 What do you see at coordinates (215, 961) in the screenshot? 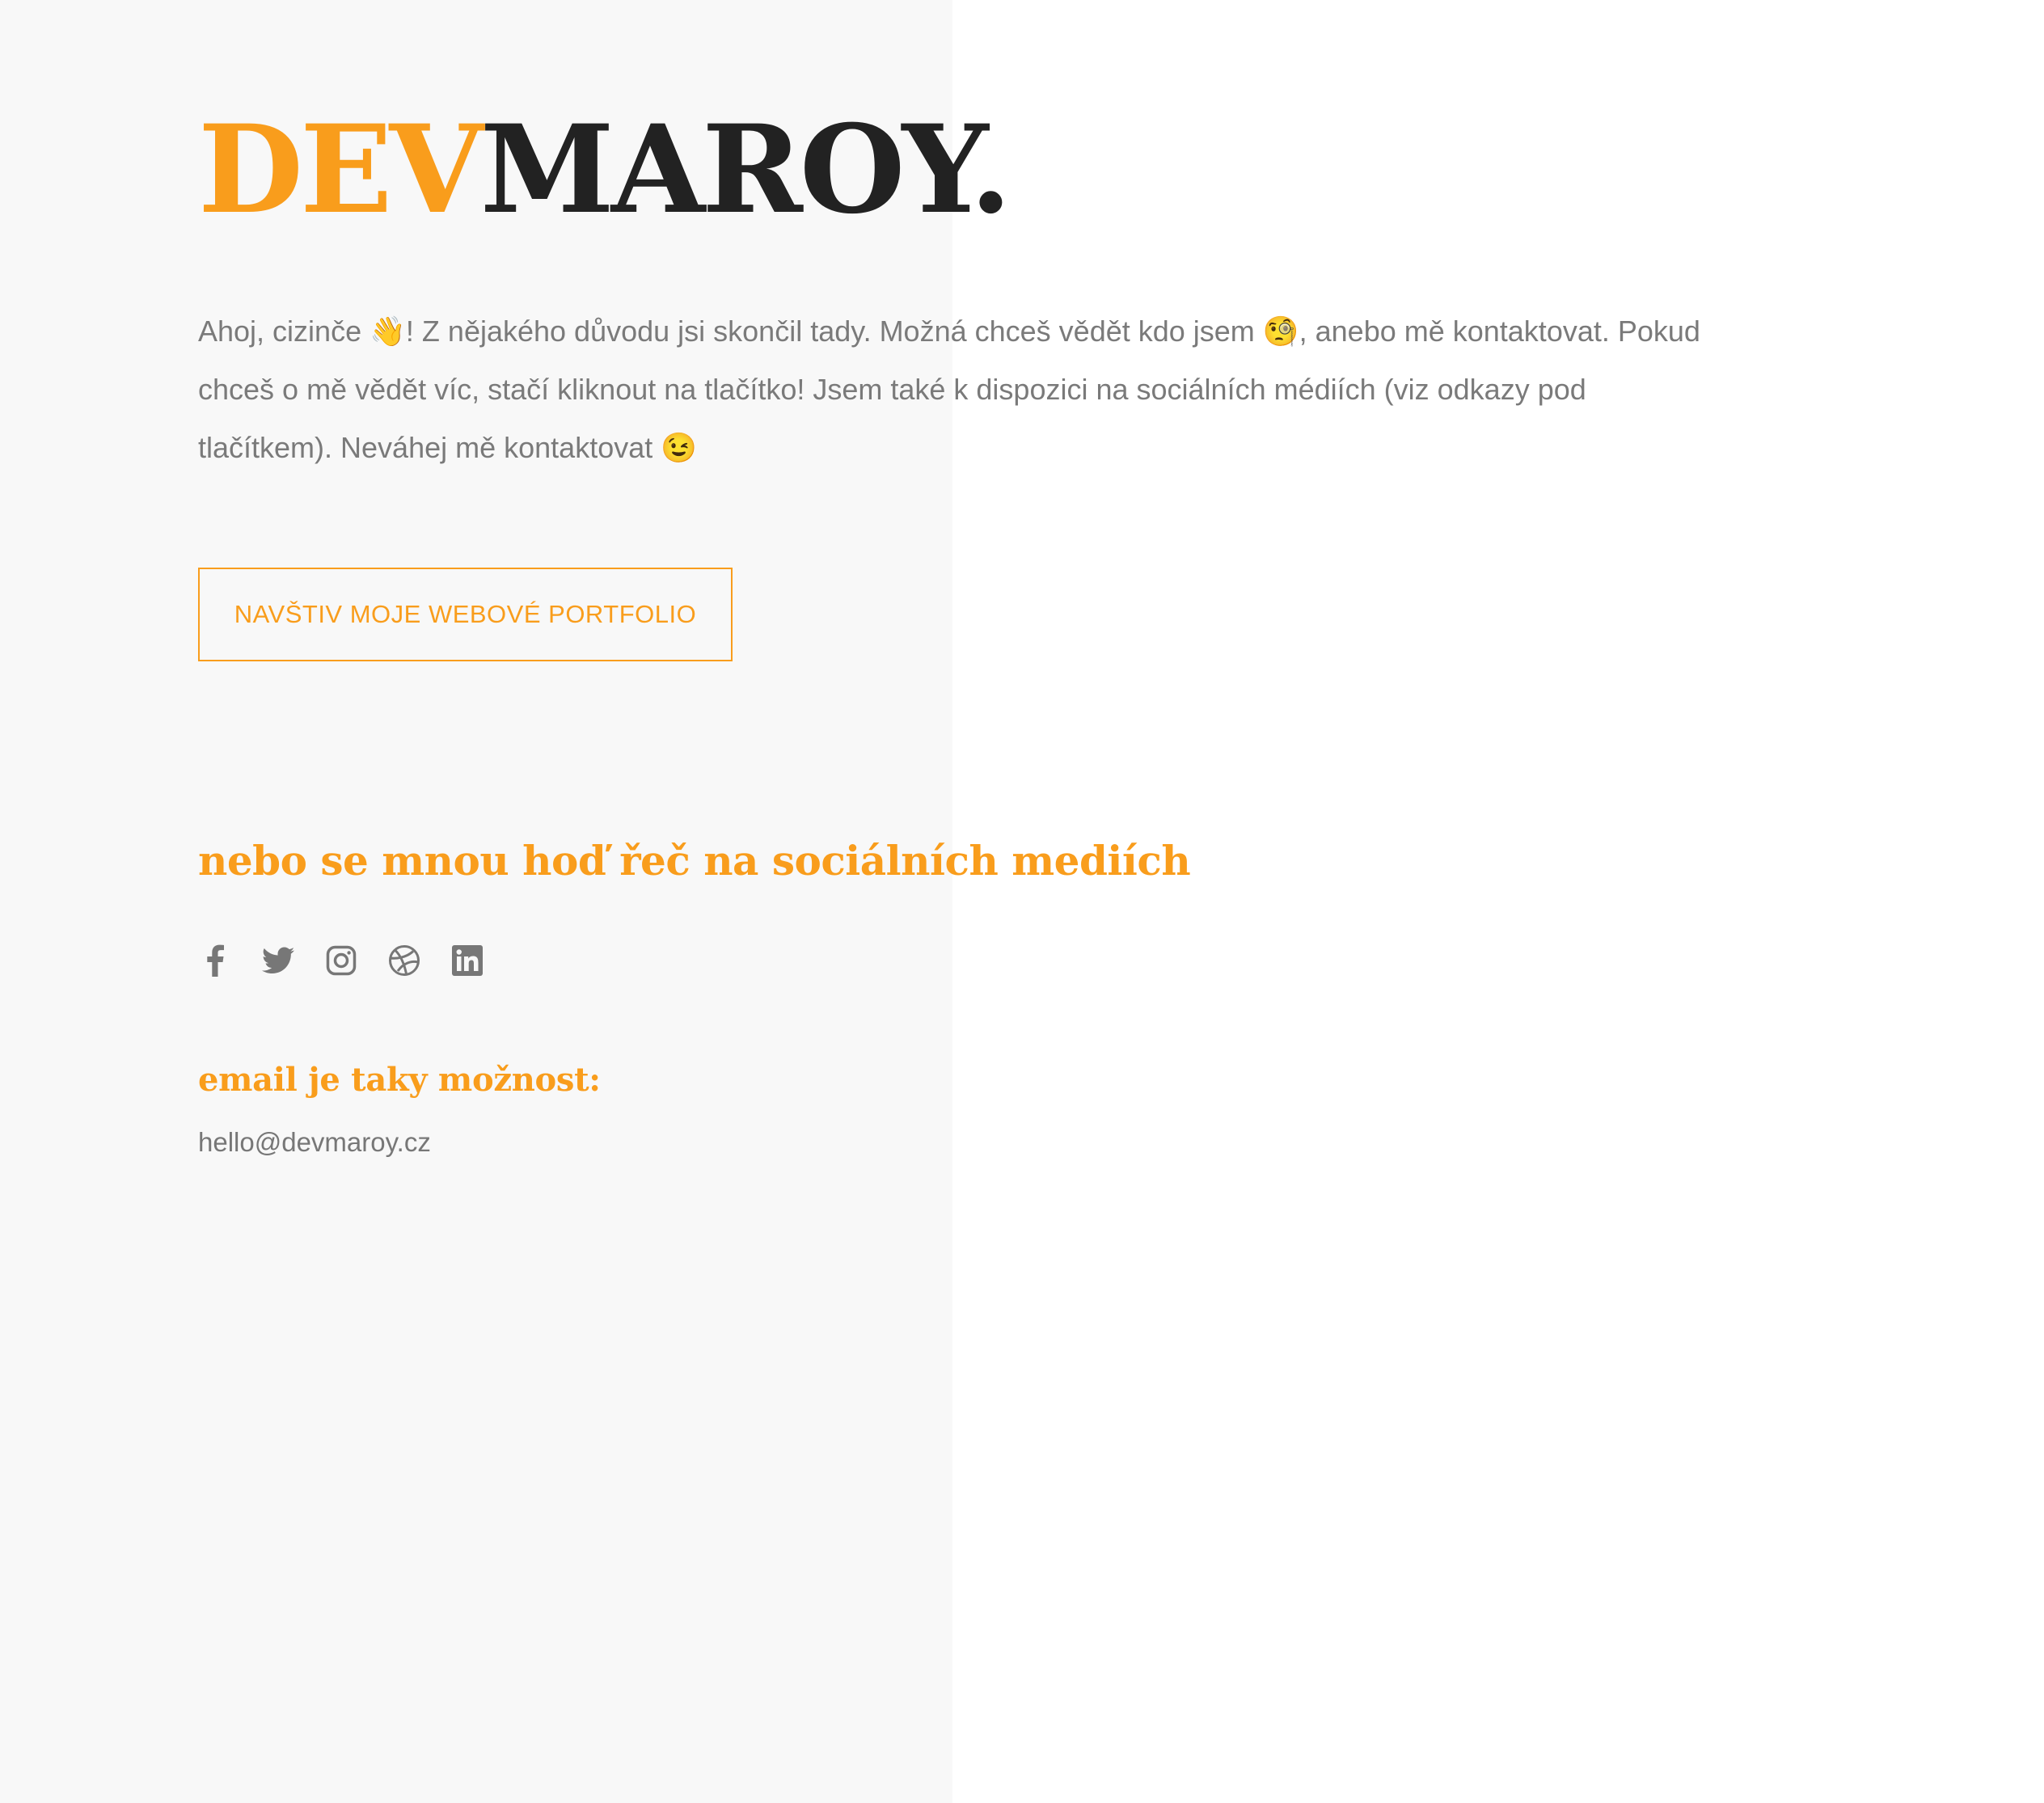
I see `facebook-icon` at bounding box center [215, 961].